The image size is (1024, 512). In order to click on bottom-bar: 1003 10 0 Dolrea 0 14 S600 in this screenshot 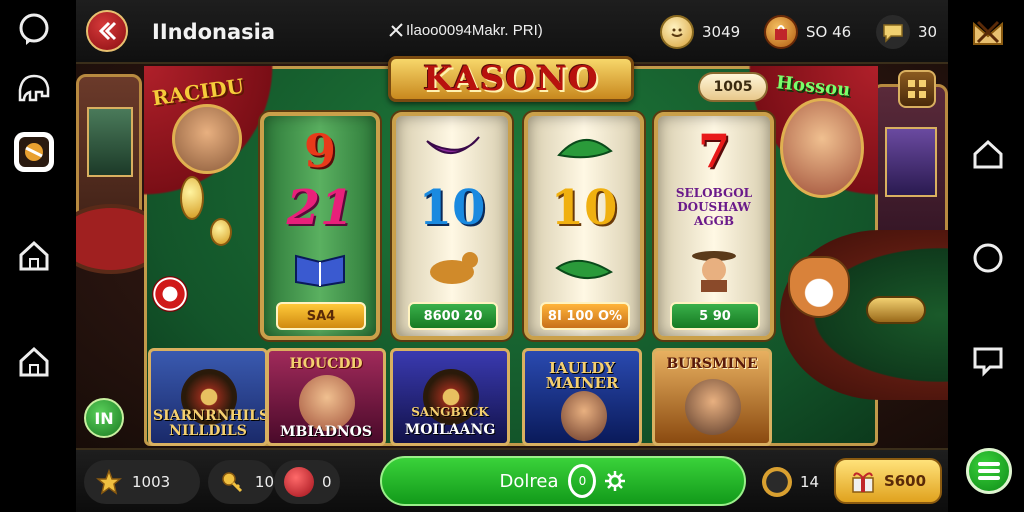, I will do `click(512, 480)`.